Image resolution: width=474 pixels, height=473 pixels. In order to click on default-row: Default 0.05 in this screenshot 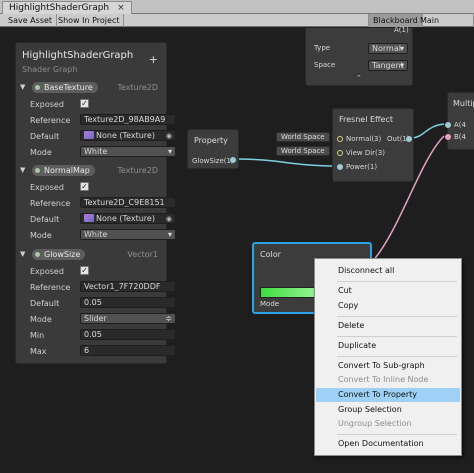, I will do `click(96, 303)`.